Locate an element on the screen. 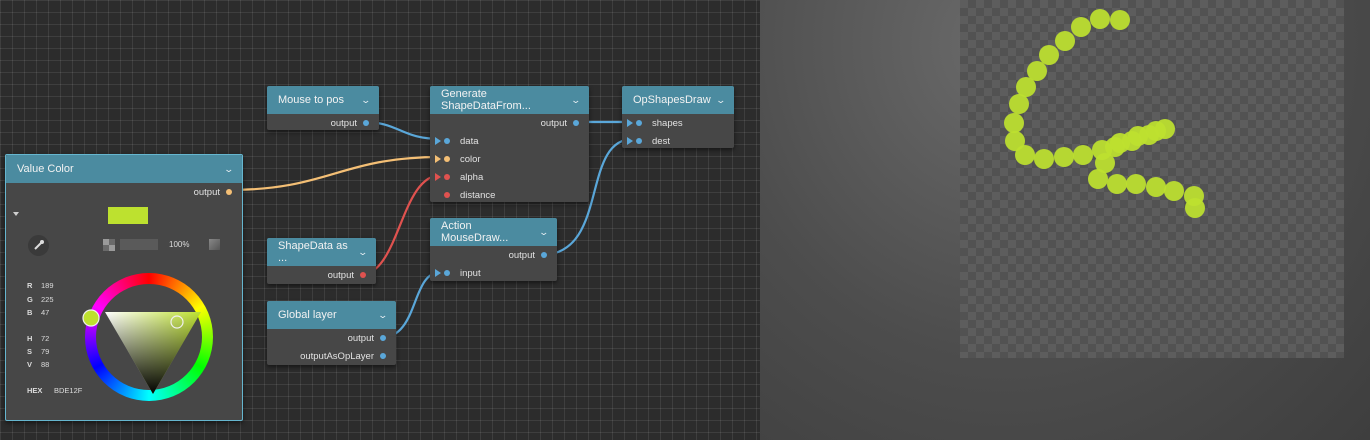  eyedropper-icon is located at coordinates (39, 245).